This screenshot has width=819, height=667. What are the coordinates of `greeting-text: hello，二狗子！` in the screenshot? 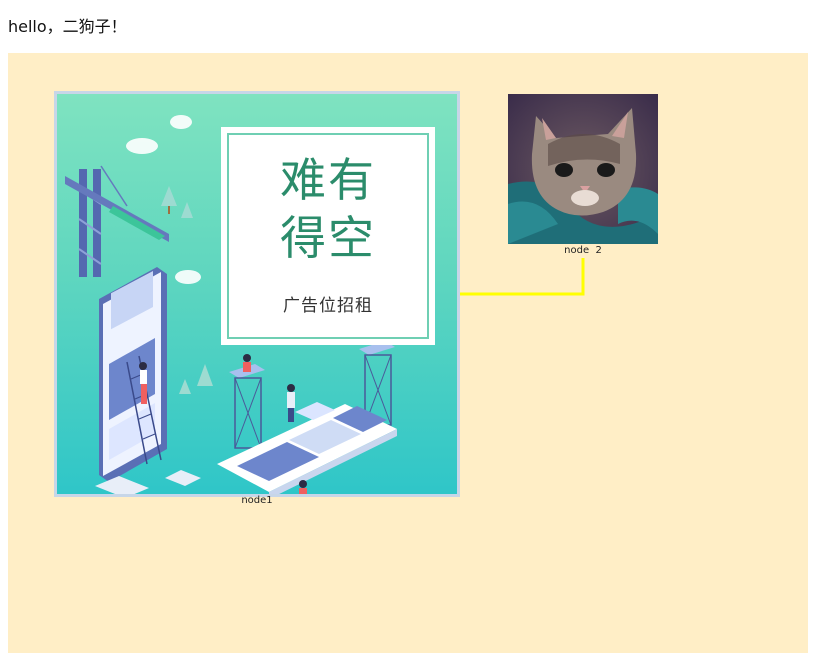 It's located at (67, 26).